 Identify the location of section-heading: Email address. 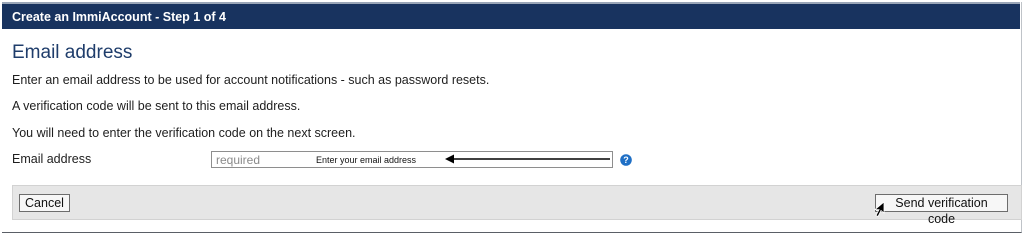
(72, 52).